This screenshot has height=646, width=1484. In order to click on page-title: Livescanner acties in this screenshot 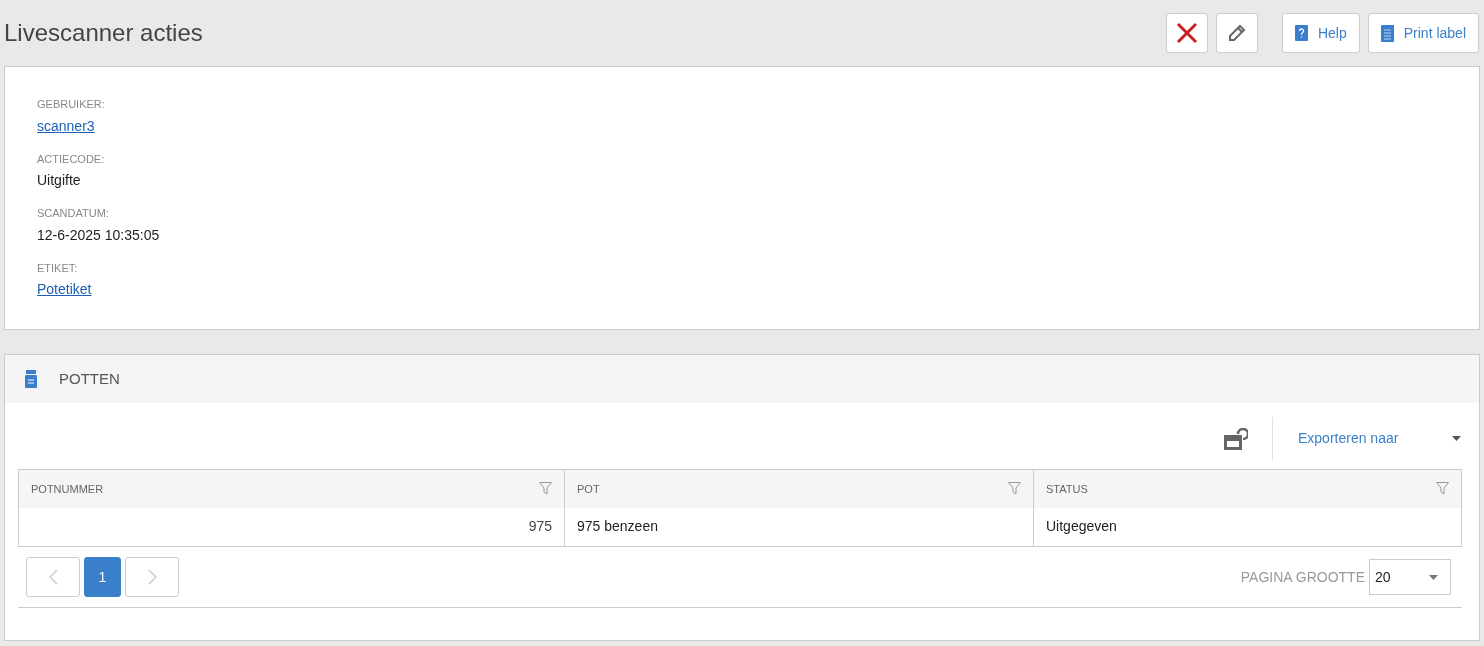, I will do `click(103, 33)`.